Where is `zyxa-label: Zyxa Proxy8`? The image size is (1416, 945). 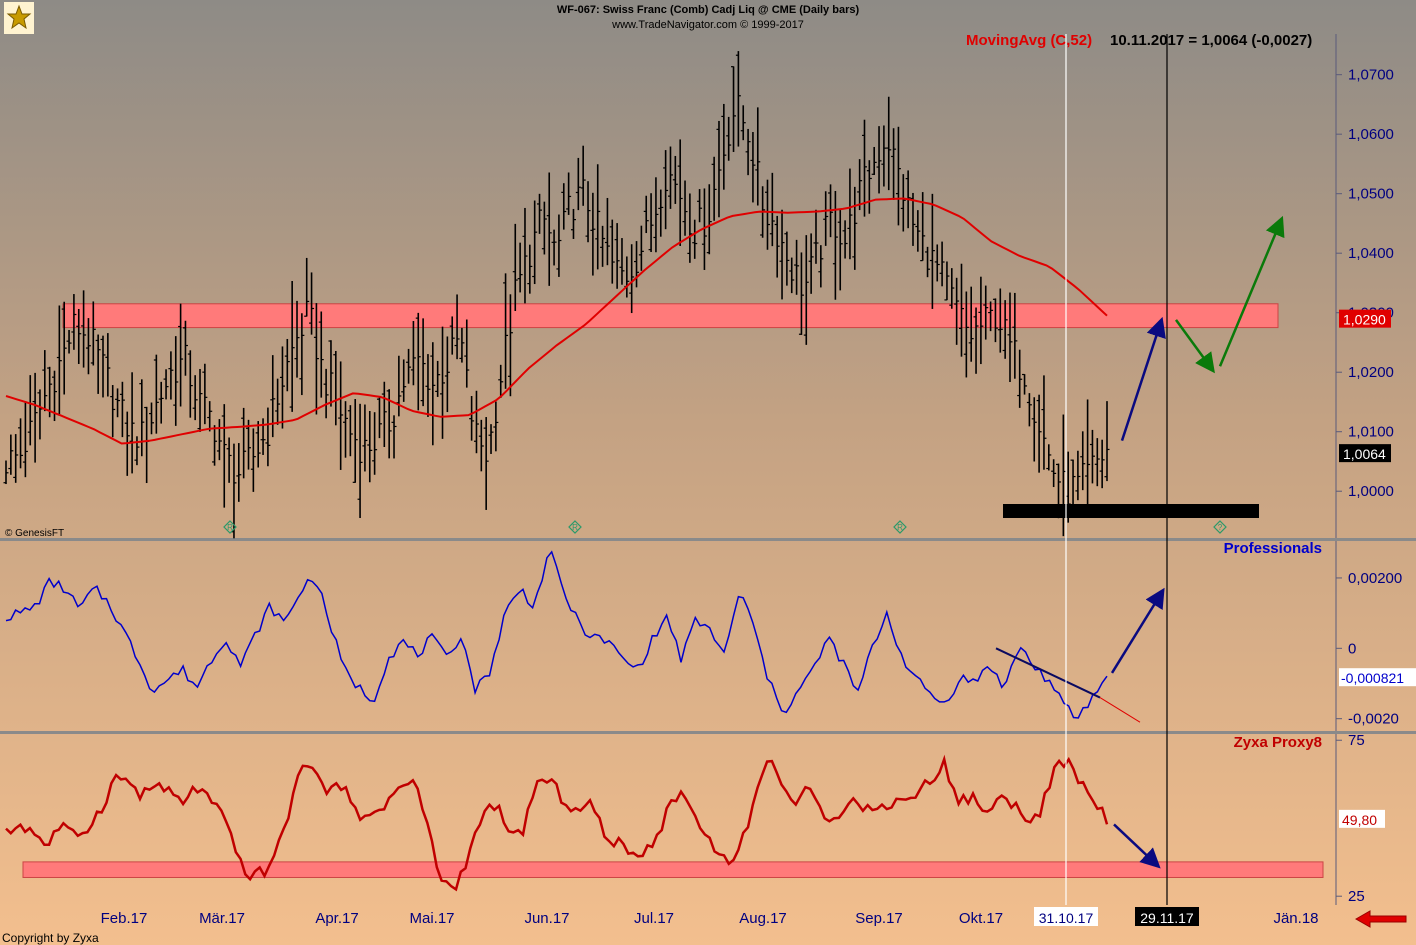
zyxa-label: Zyxa Proxy8 is located at coordinates (1278, 742).